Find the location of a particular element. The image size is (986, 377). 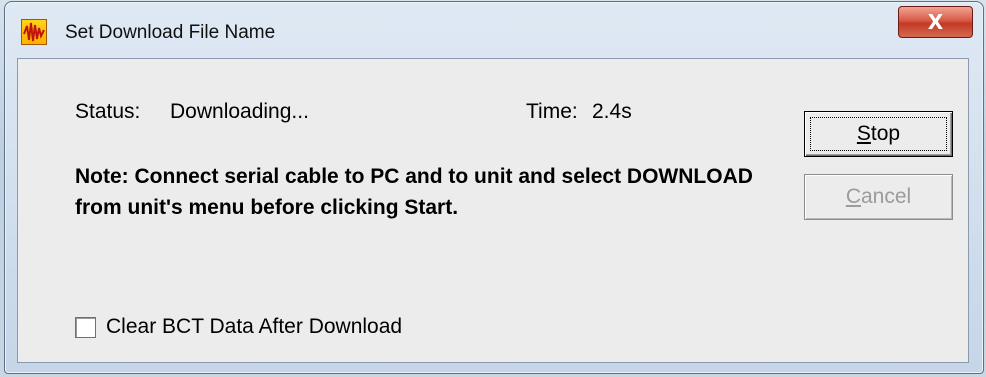

cancel-accelerator: C is located at coordinates (853, 196).